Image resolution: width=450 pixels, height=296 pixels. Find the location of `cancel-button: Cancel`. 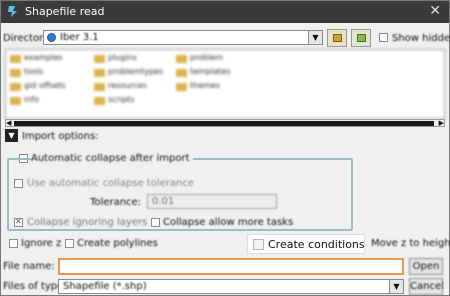

cancel-button: Cancel is located at coordinates (426, 286).